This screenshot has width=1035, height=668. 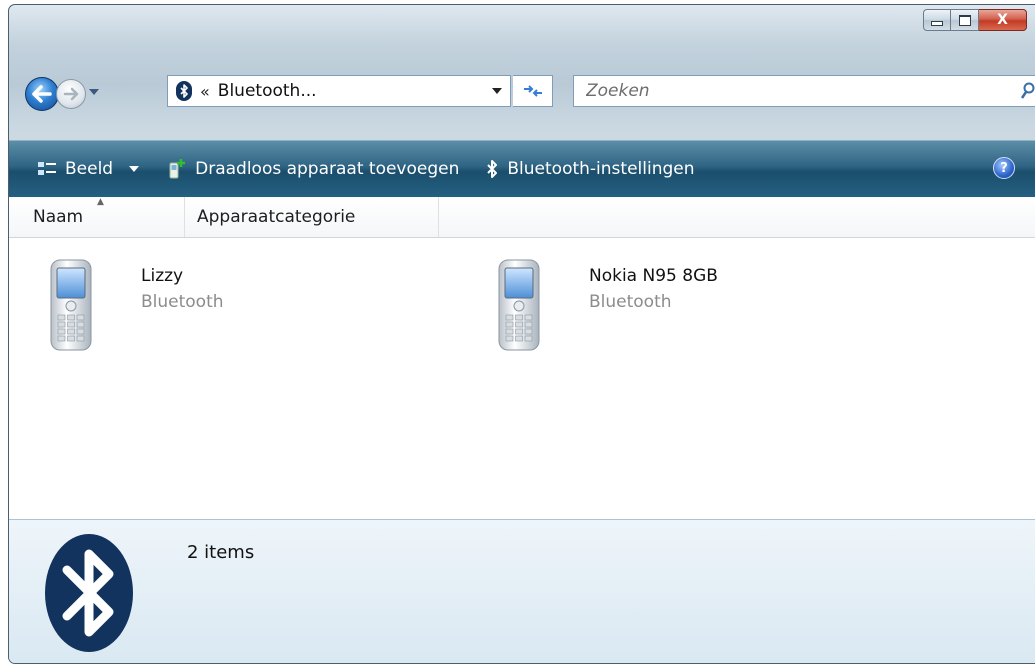 What do you see at coordinates (205, 91) in the screenshot?
I see `breadcrumb-overflow-icon: «` at bounding box center [205, 91].